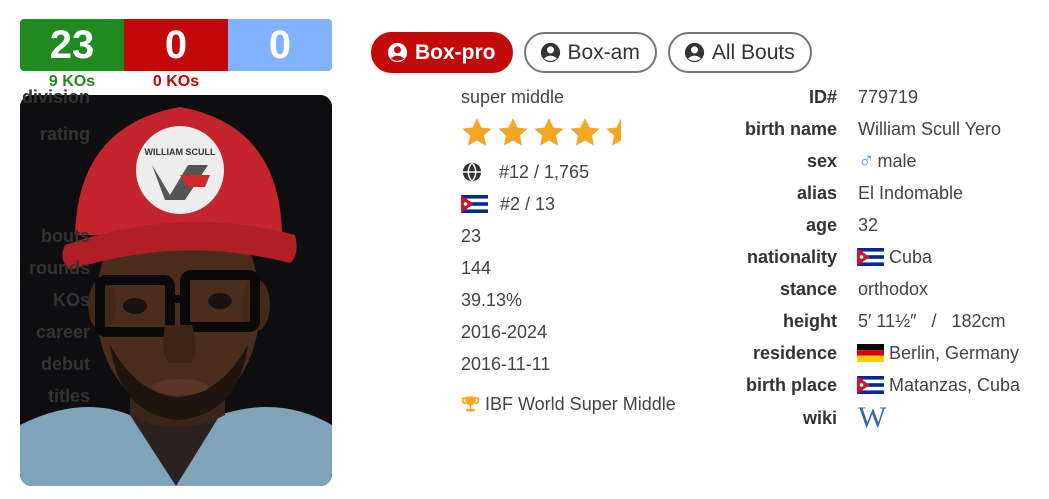  Describe the element at coordinates (580, 403) in the screenshot. I see `title-value: IBF World Super Middle` at that location.